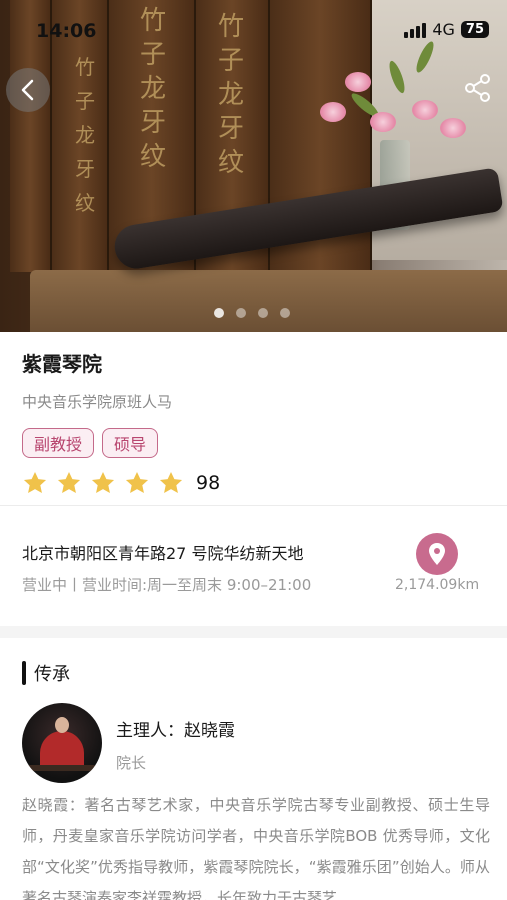 The width and height of the screenshot is (507, 900). What do you see at coordinates (268, 301) in the screenshot?
I see `table` at bounding box center [268, 301].